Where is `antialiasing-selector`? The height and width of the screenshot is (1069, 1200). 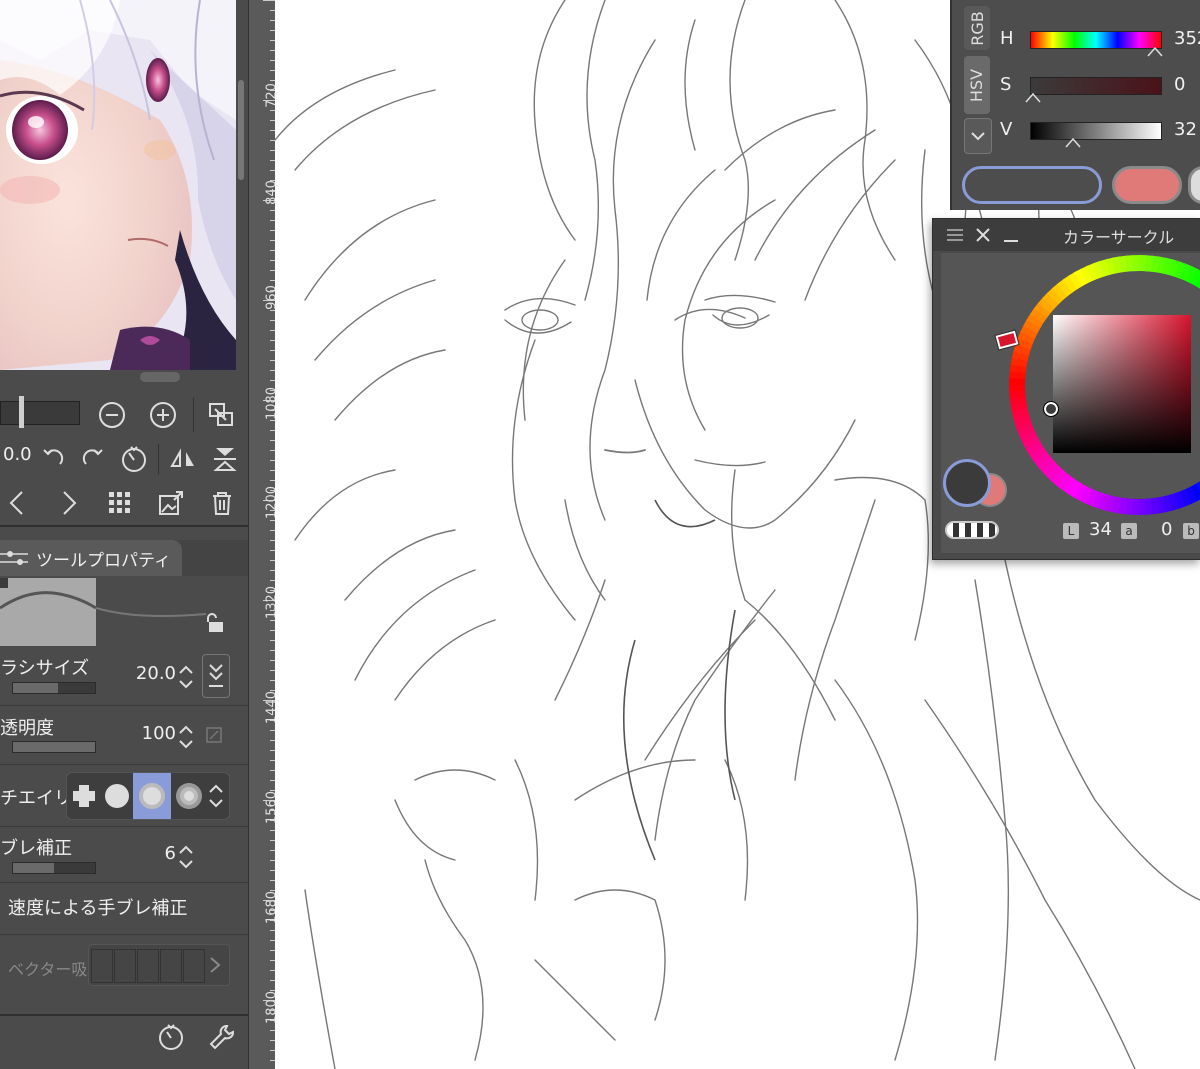
antialiasing-selector is located at coordinates (148, 796).